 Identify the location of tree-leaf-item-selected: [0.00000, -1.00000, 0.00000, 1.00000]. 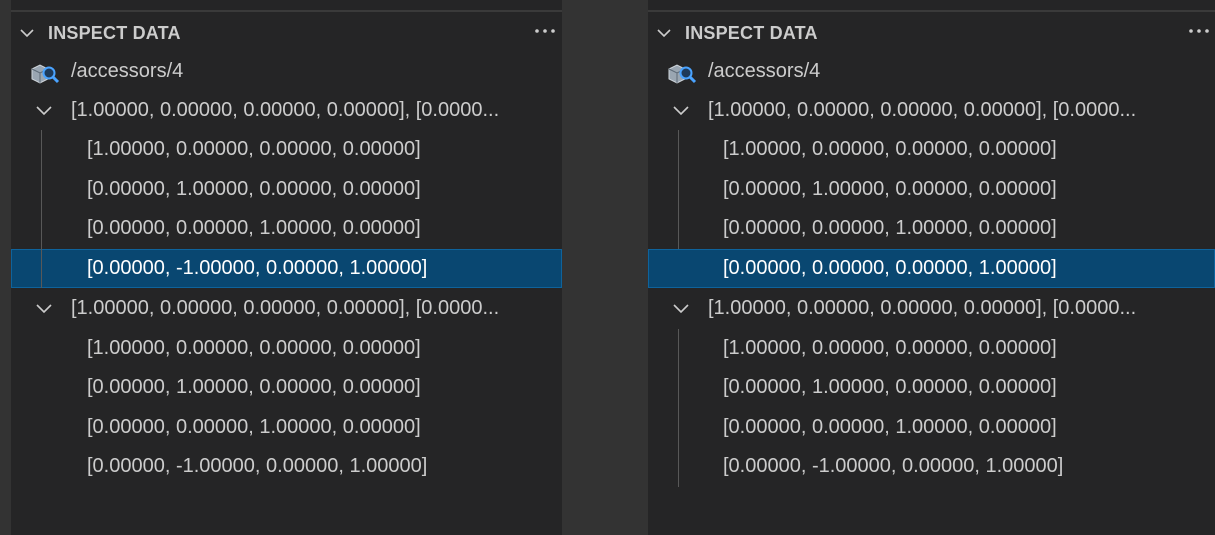
(286, 268).